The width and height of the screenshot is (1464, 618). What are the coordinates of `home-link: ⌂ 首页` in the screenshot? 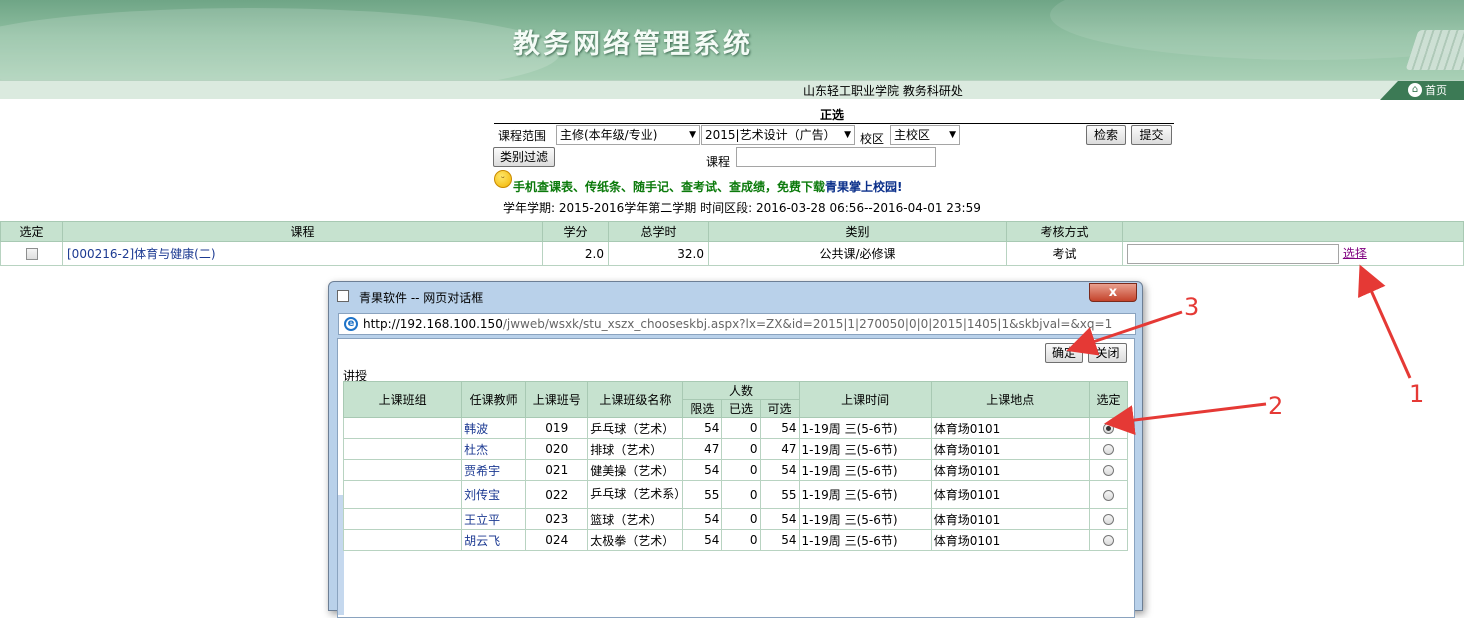 It's located at (1422, 90).